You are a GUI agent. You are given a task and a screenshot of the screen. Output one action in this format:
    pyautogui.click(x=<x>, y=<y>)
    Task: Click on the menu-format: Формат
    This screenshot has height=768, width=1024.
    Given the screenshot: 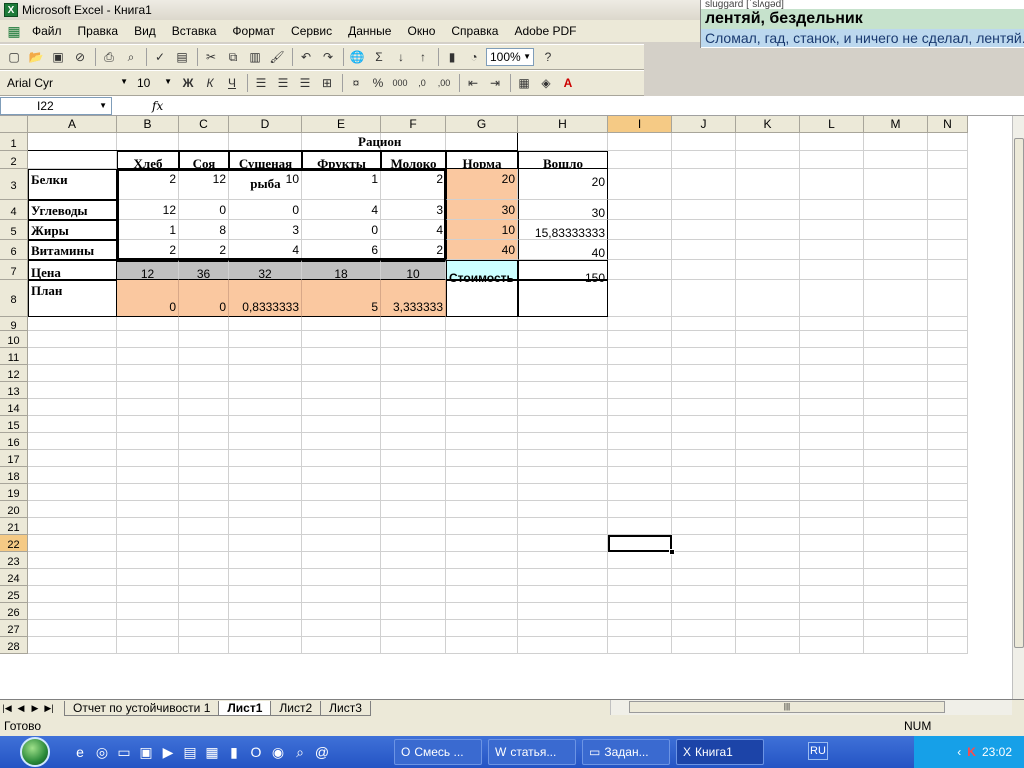 What is the action you would take?
    pyautogui.click(x=253, y=31)
    